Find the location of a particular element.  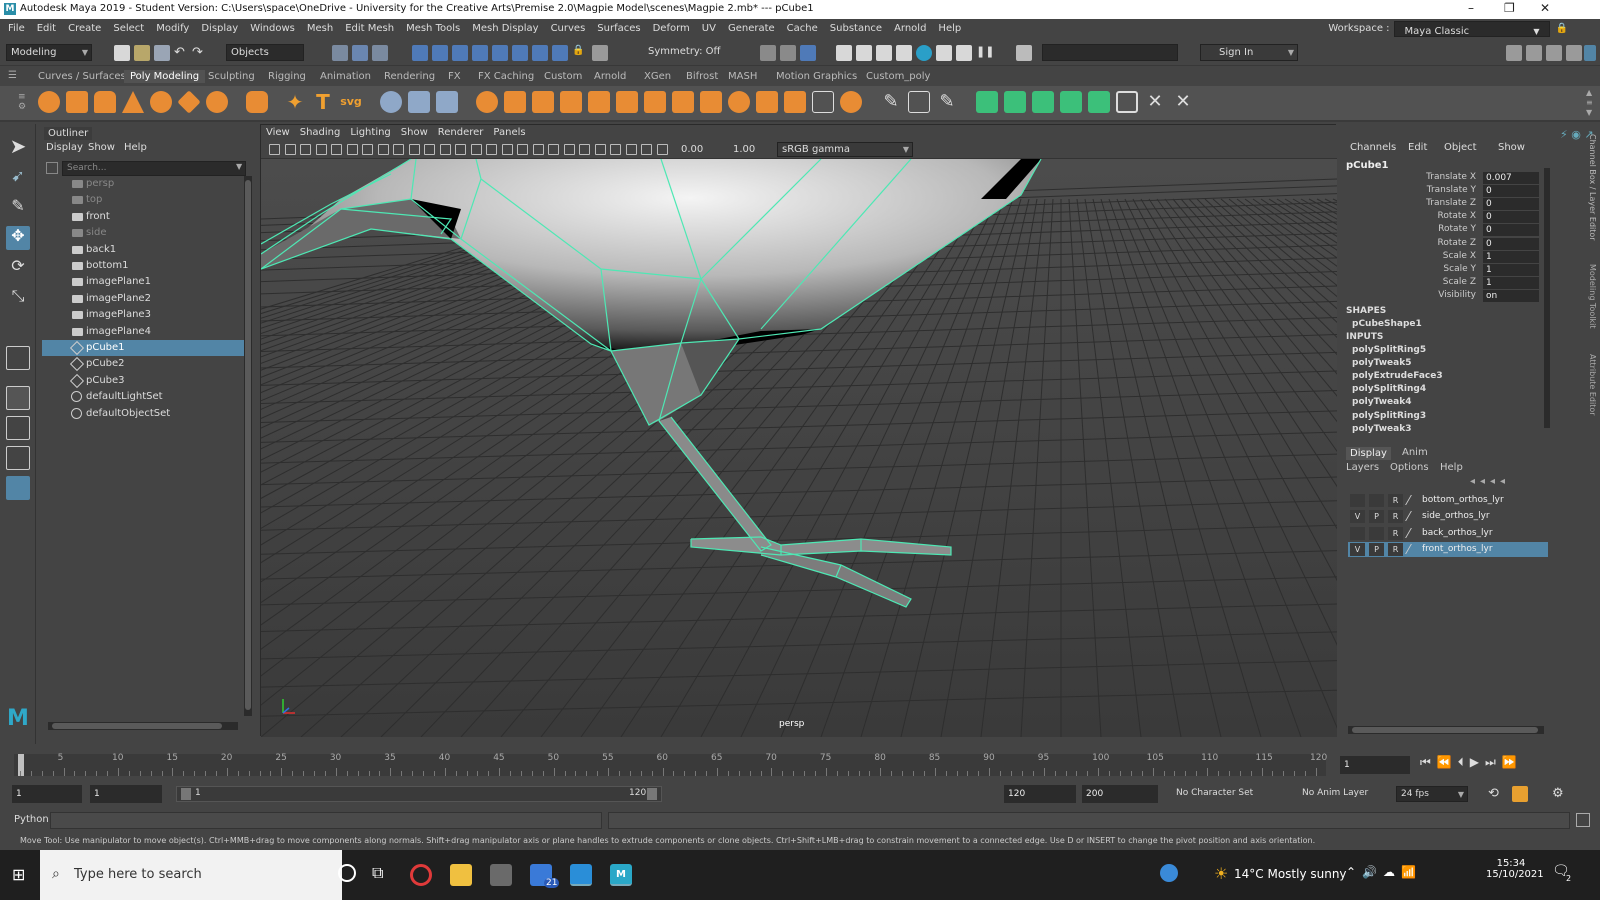

shelf-menu-icon: ≡ ⚙ is located at coordinates (22, 102).